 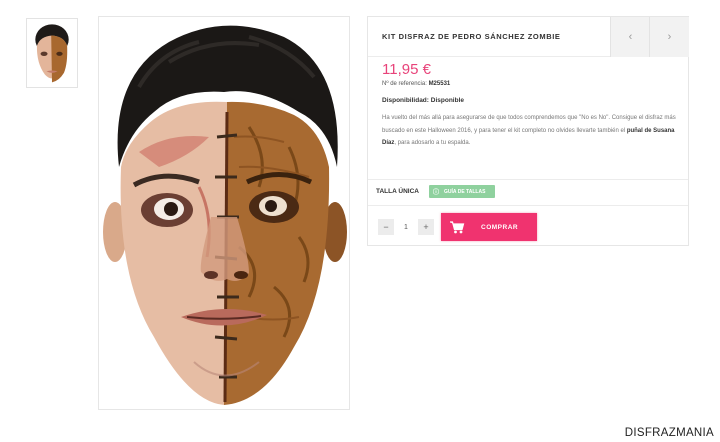 I want to click on size-guide-button: ⓘ GUÍA DE TALLAS, so click(x=462, y=191).